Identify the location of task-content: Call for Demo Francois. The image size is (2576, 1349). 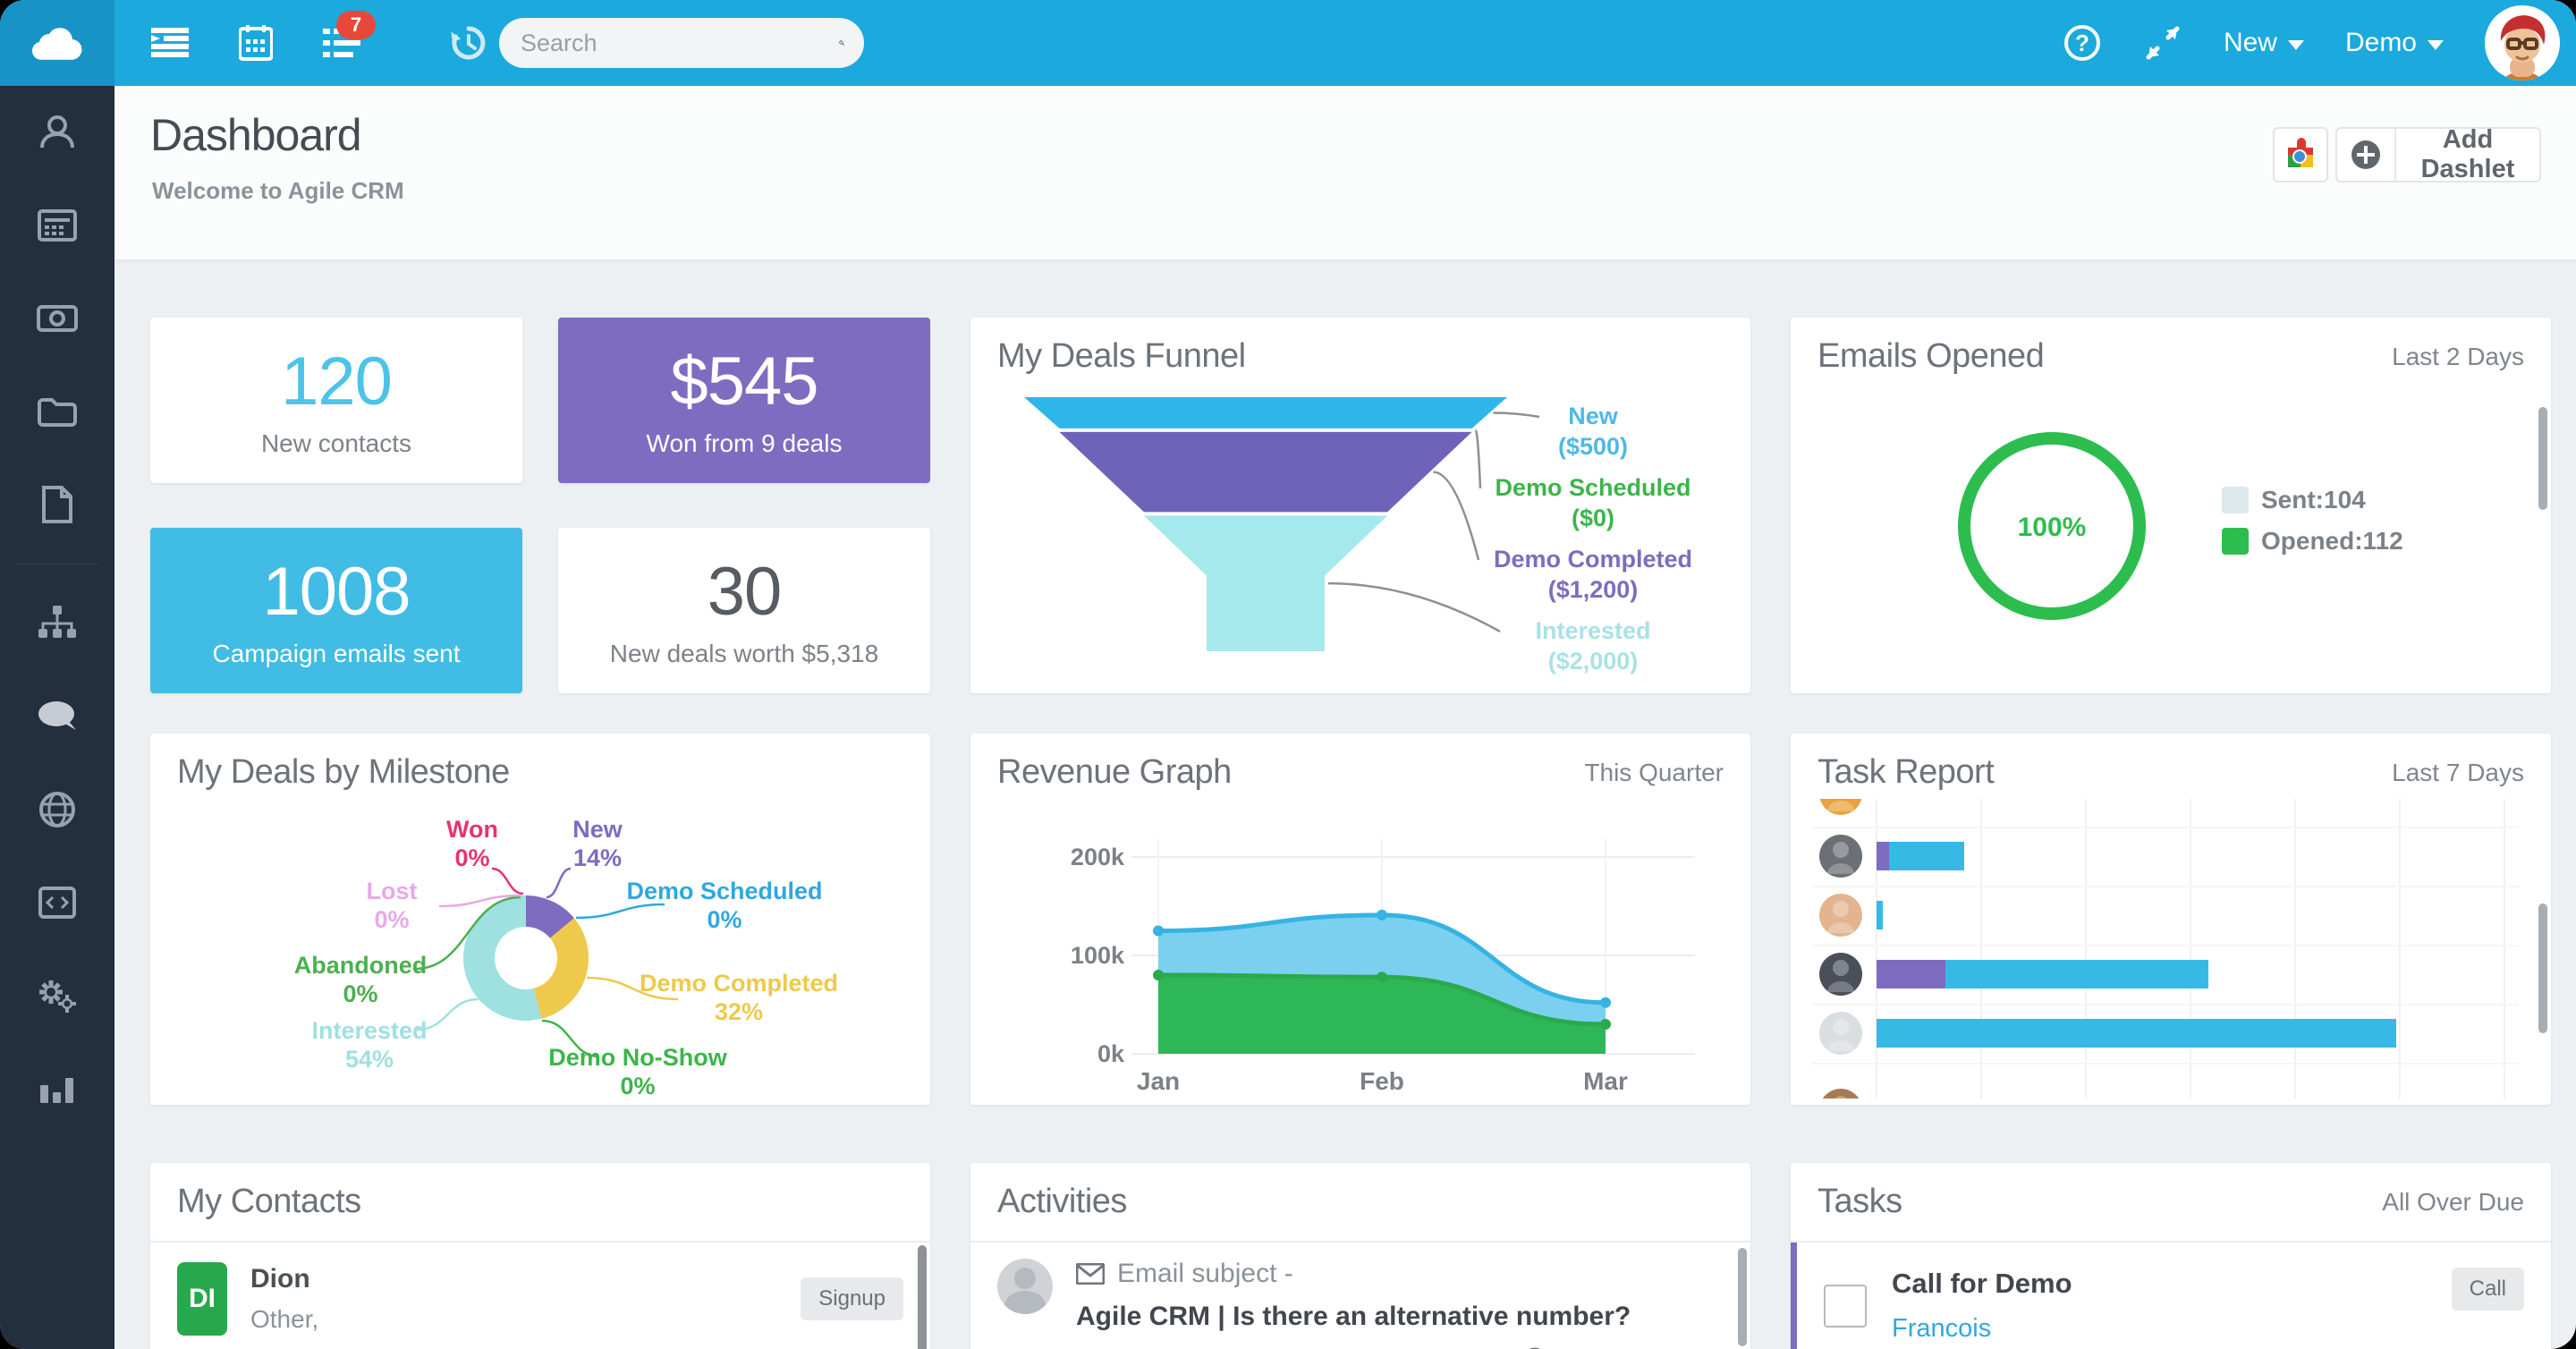
(2159, 1306).